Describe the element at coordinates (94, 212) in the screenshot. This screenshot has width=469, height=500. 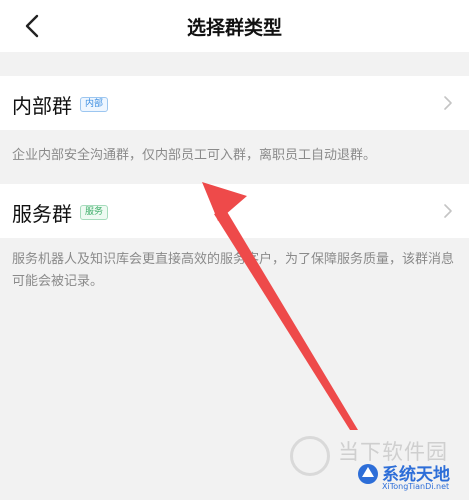
I see `service-badge: 服务` at that location.